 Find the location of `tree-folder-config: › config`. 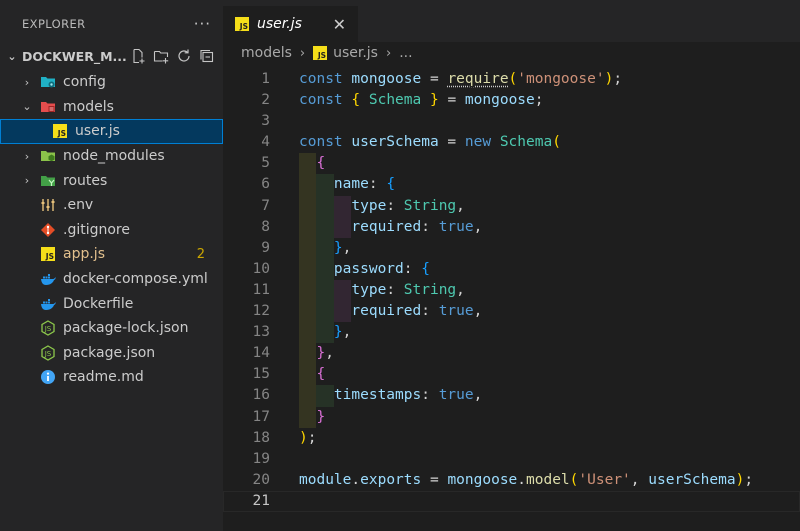

tree-folder-config: › config is located at coordinates (111, 82).